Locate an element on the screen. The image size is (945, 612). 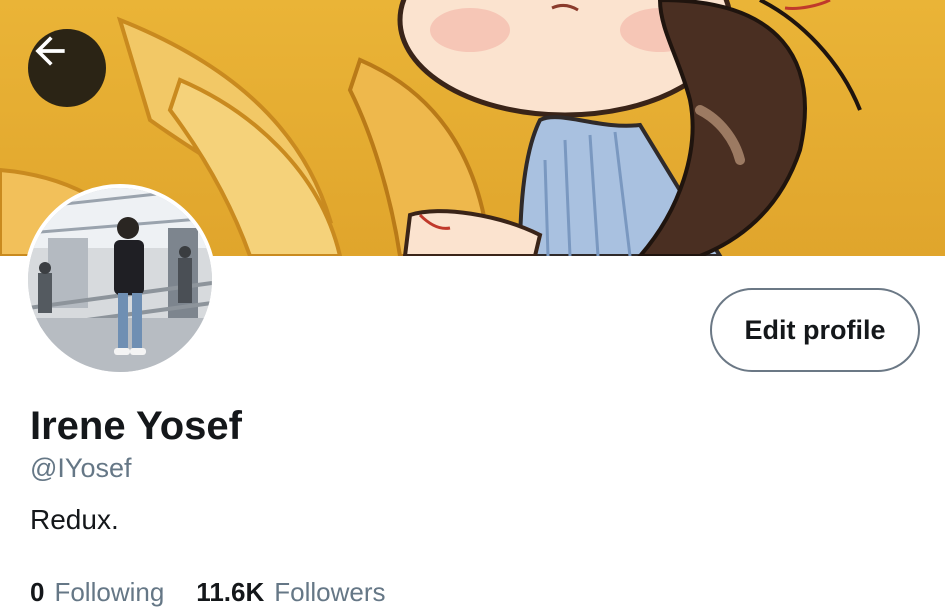
edit-profile-button: Edit profile is located at coordinates (815, 330).